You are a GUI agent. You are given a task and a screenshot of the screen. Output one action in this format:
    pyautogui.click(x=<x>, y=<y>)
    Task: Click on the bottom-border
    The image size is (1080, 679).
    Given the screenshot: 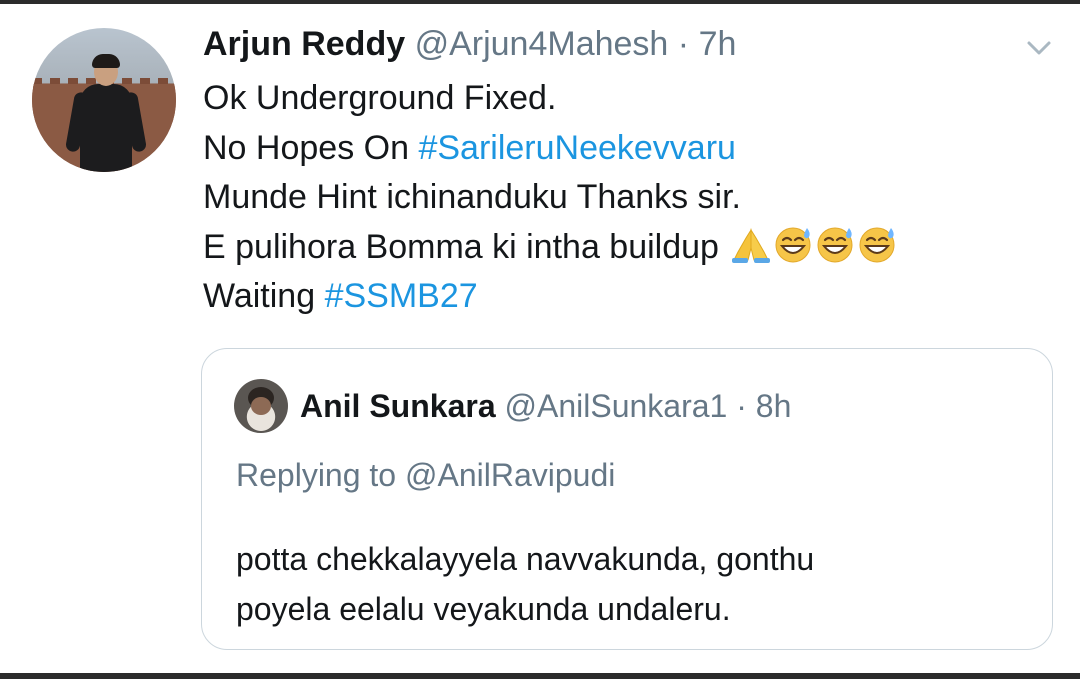 What is the action you would take?
    pyautogui.click(x=540, y=676)
    